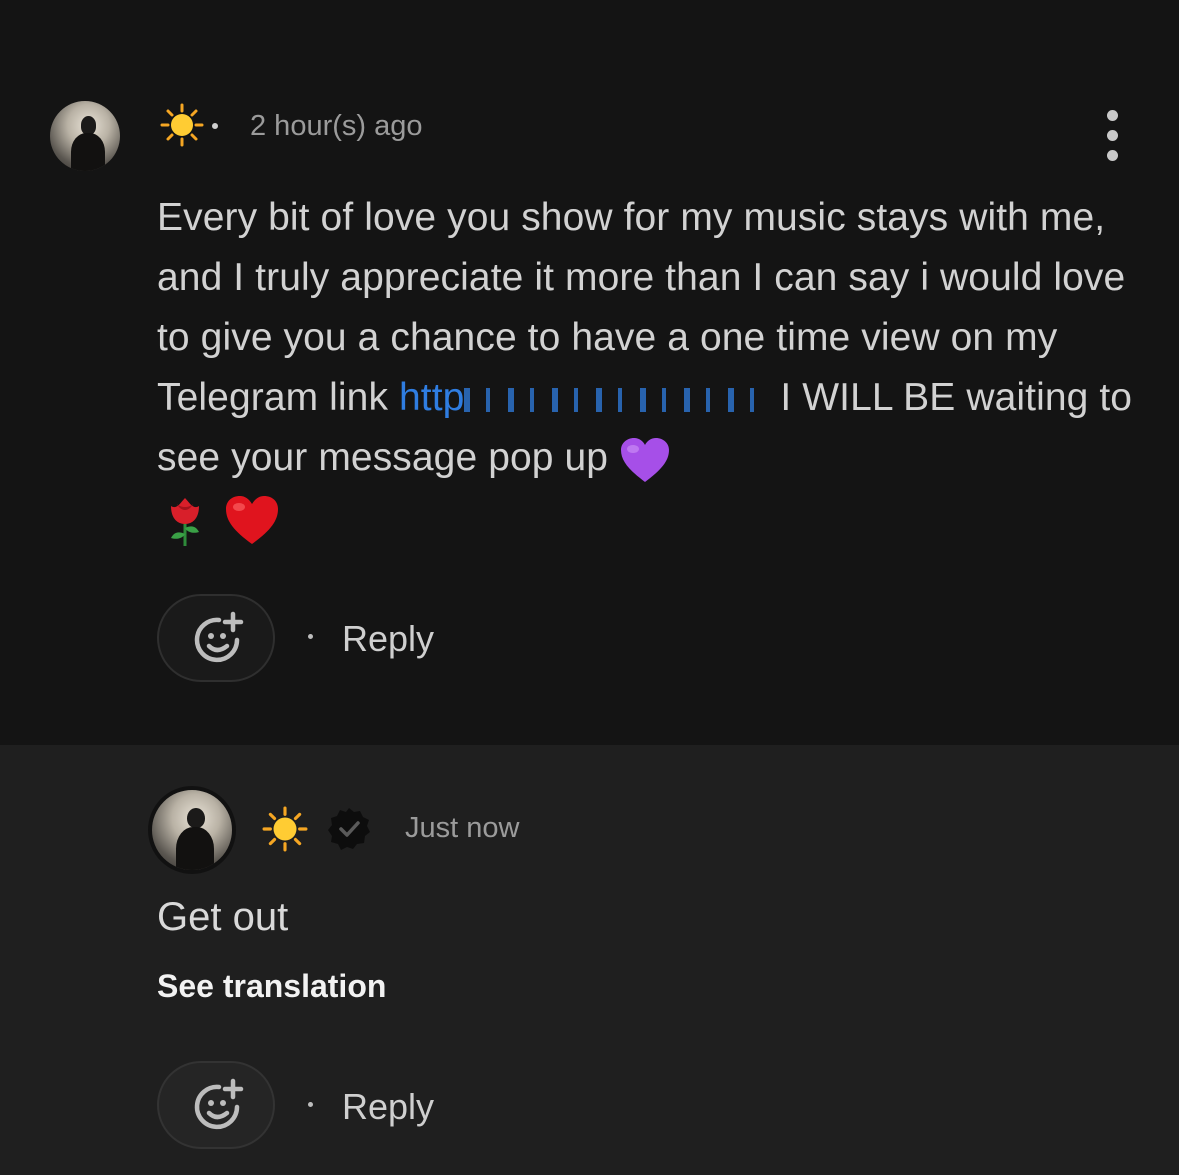 The image size is (1179, 1175). I want to click on purple-heart-icon, so click(645, 459).